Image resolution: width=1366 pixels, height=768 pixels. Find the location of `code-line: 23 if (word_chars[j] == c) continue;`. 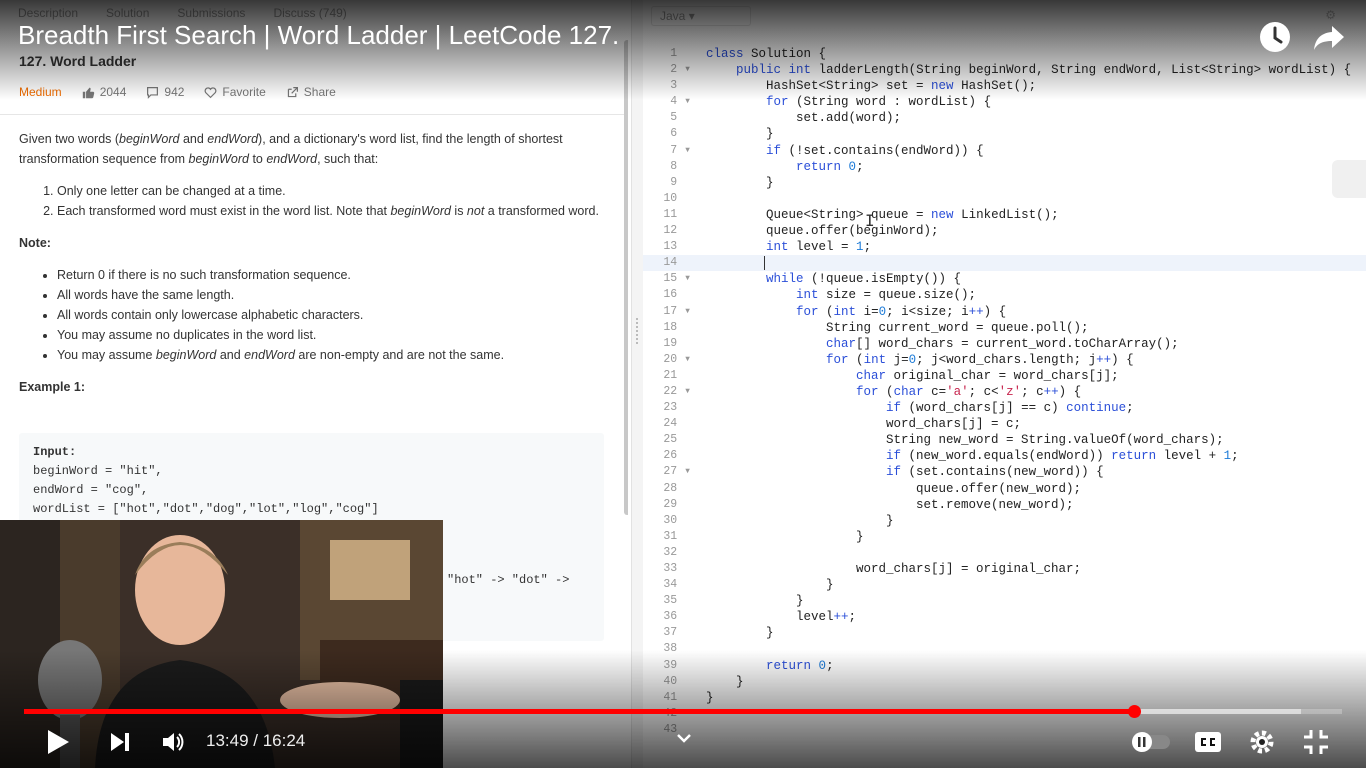

code-line: 23 if (word_chars[j] == c) continue; is located at coordinates (1004, 408).